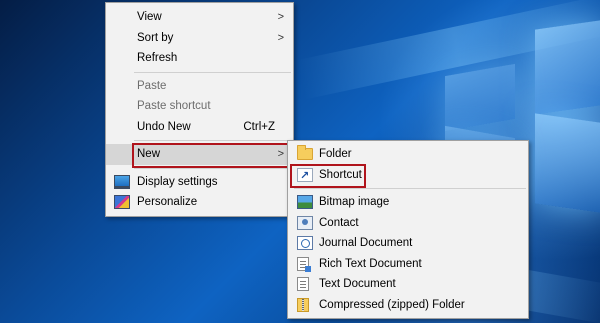  Describe the element at coordinates (357, 284) in the screenshot. I see `submenu-item-label: Text Document` at that location.